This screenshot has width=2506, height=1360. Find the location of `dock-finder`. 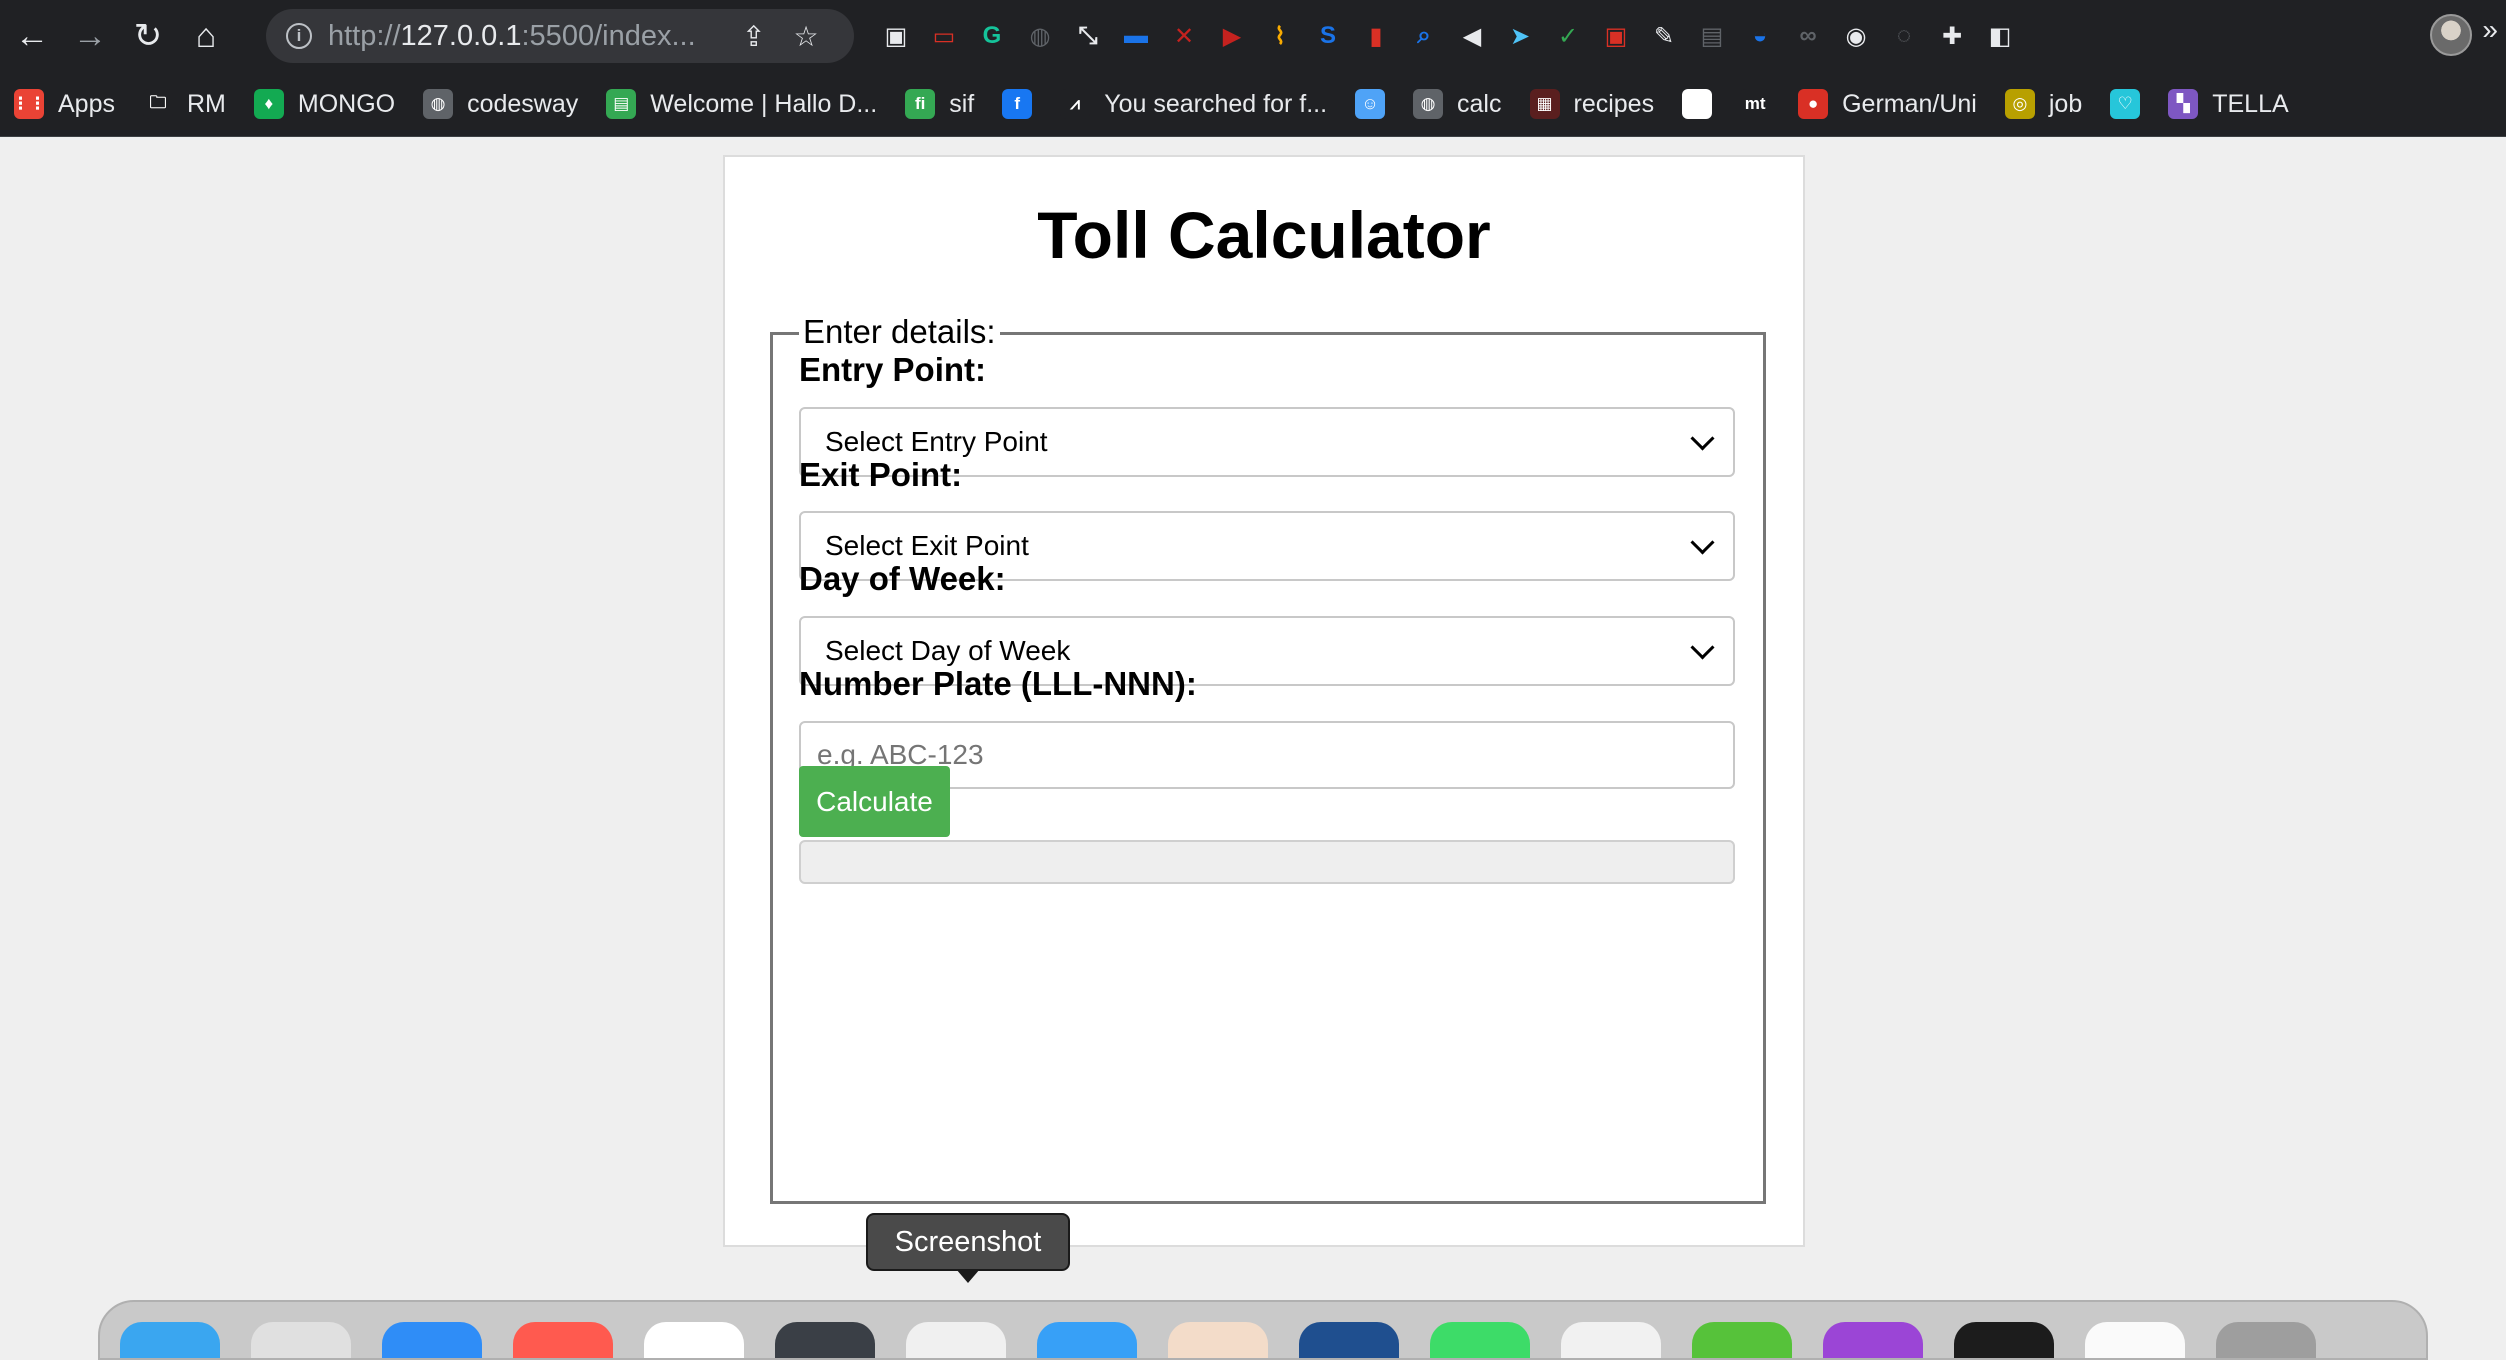

dock-finder is located at coordinates (170, 1340).